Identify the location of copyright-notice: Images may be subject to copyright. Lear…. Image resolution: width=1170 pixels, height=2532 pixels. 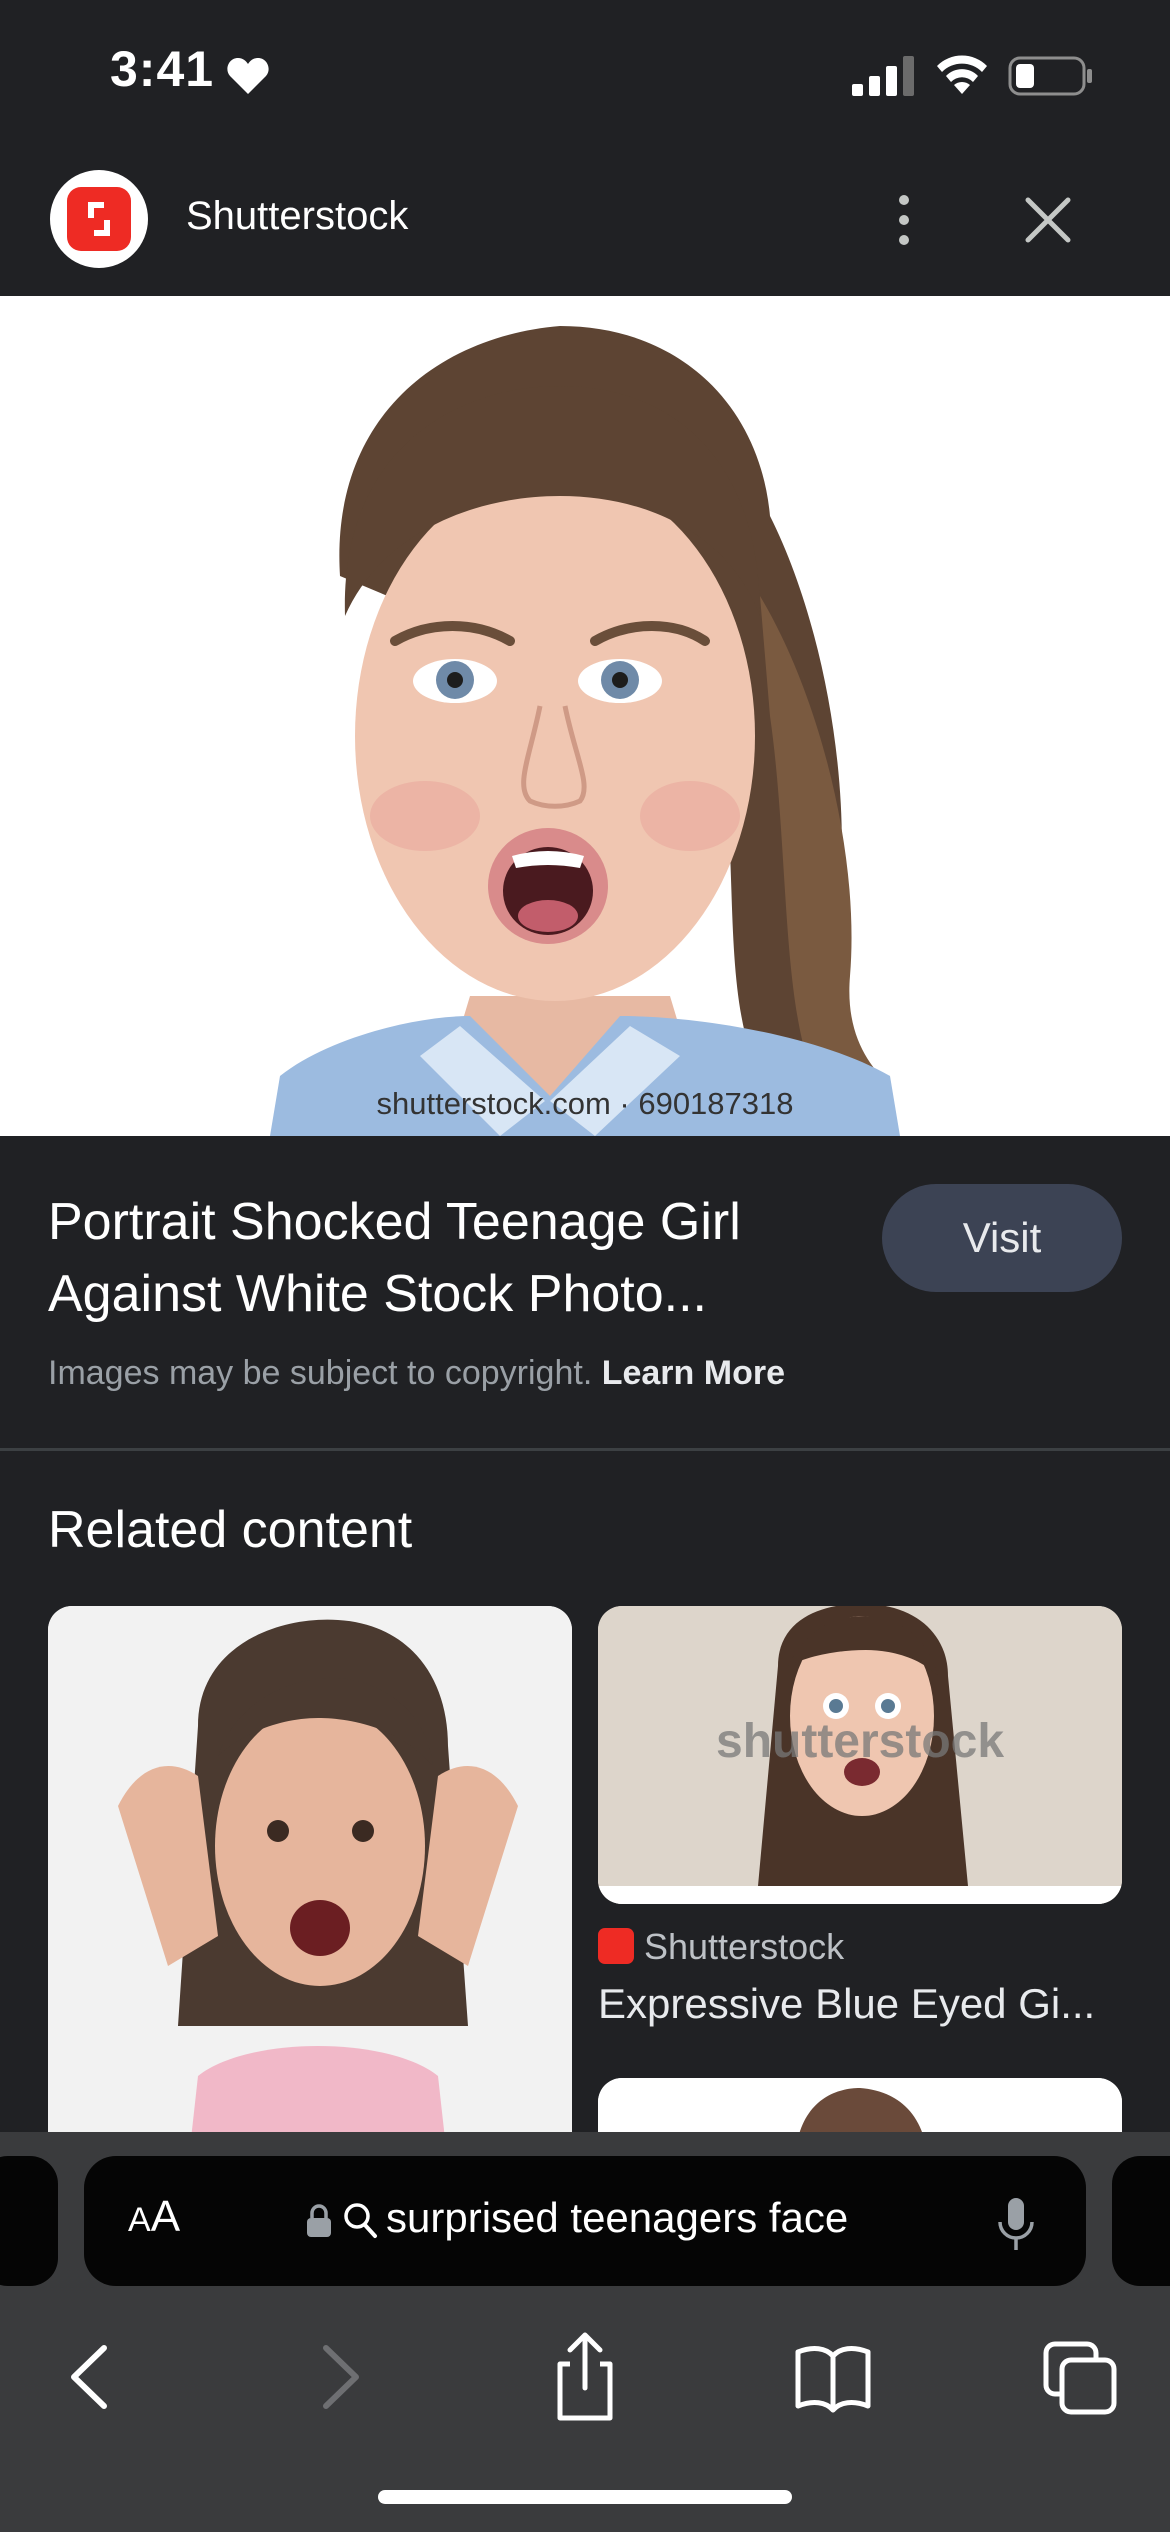
(416, 1373).